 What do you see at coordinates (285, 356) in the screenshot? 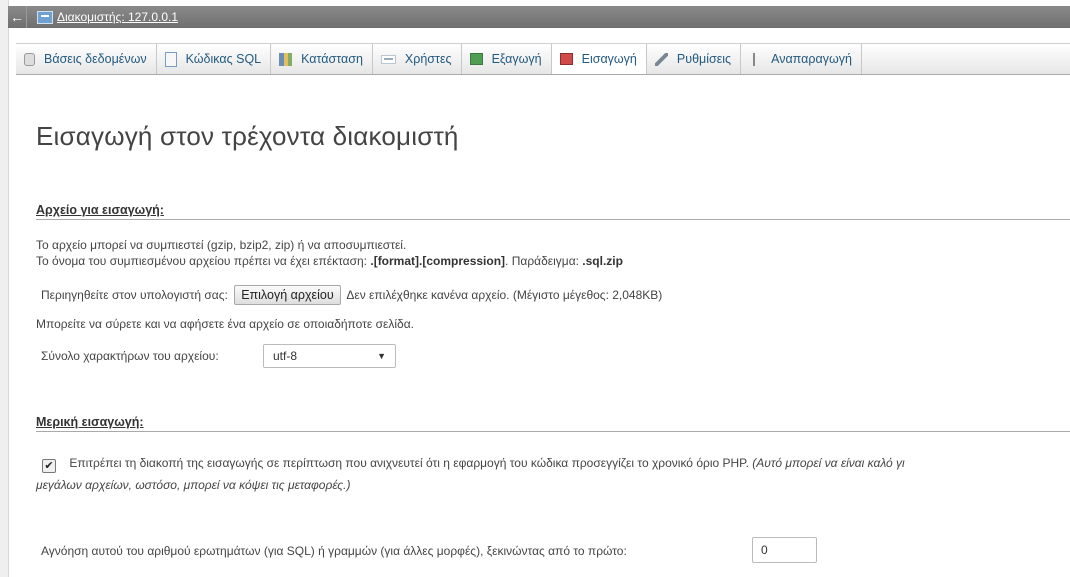
I see `charset-value: utf-8` at bounding box center [285, 356].